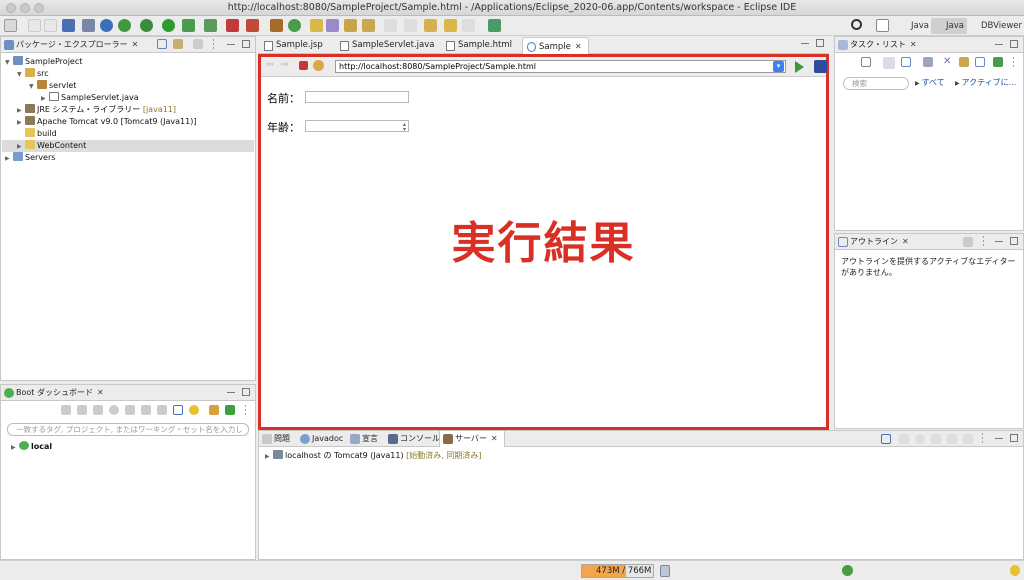 The image size is (1024, 580). I want to click on new-icon, so click(10, 25).